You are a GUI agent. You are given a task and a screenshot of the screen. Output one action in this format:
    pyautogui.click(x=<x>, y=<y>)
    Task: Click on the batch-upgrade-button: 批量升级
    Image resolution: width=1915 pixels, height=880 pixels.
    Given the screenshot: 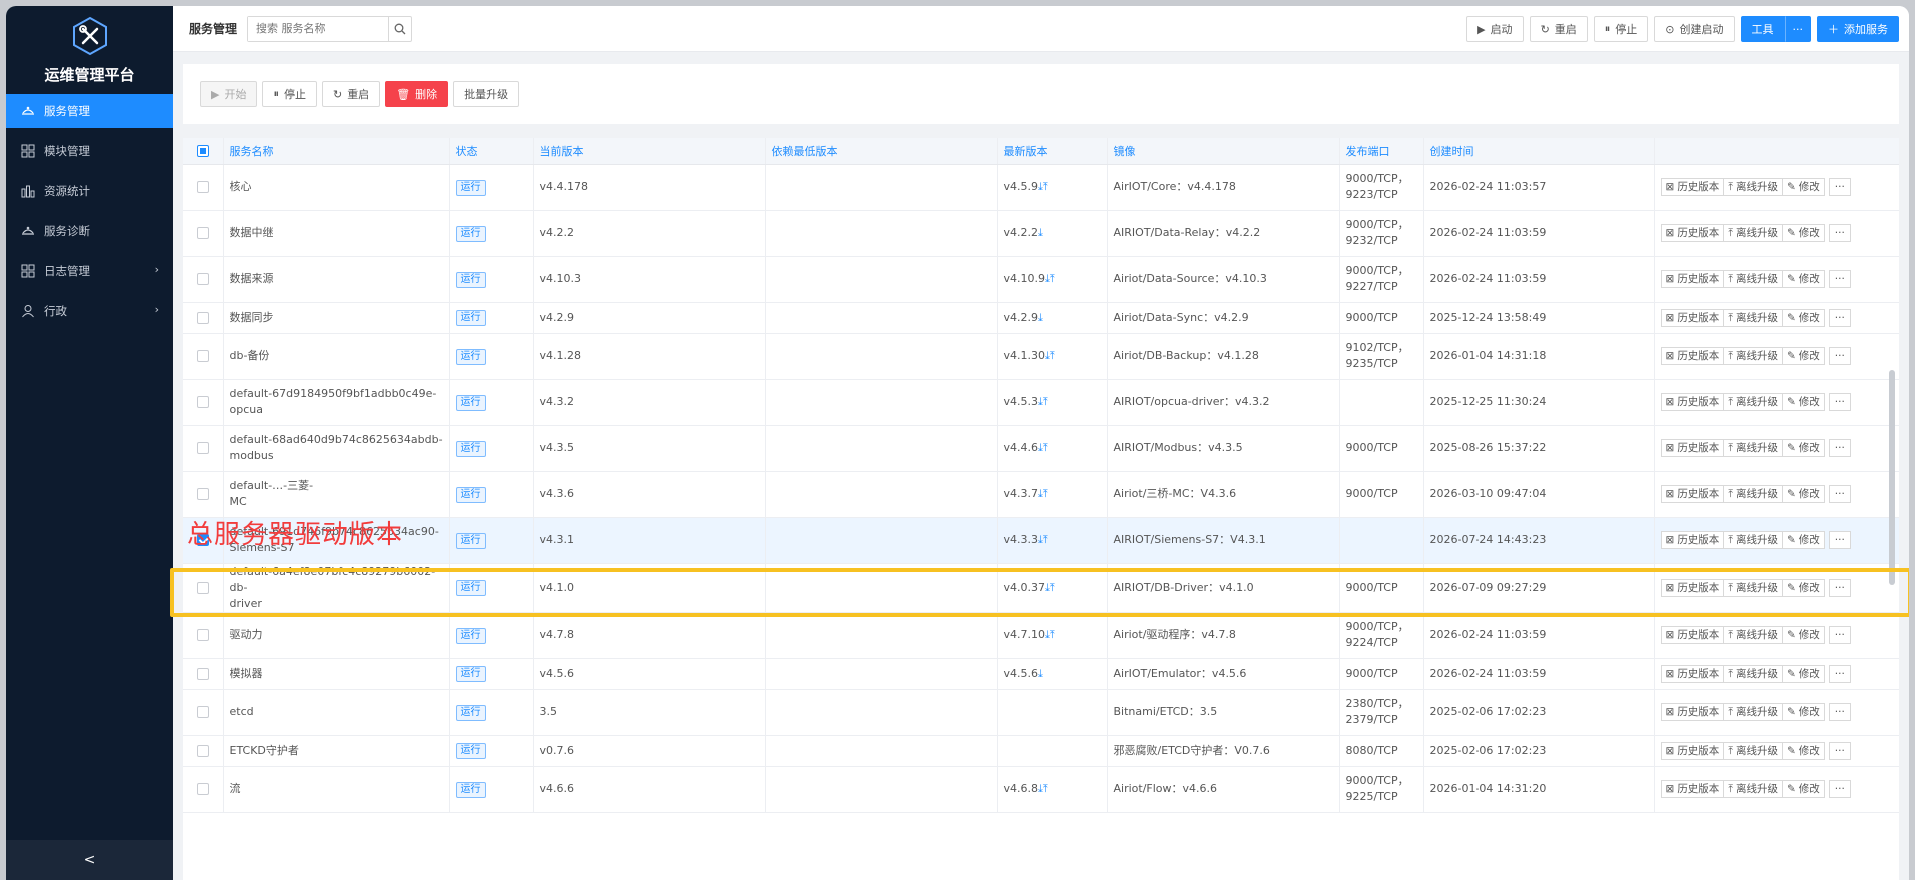 What is the action you would take?
    pyautogui.click(x=486, y=94)
    